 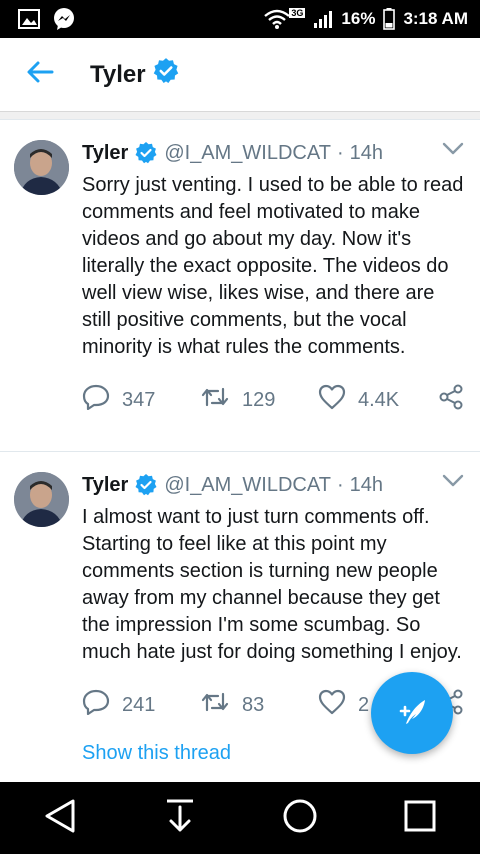 I want to click on share-icon, so click(x=451, y=400).